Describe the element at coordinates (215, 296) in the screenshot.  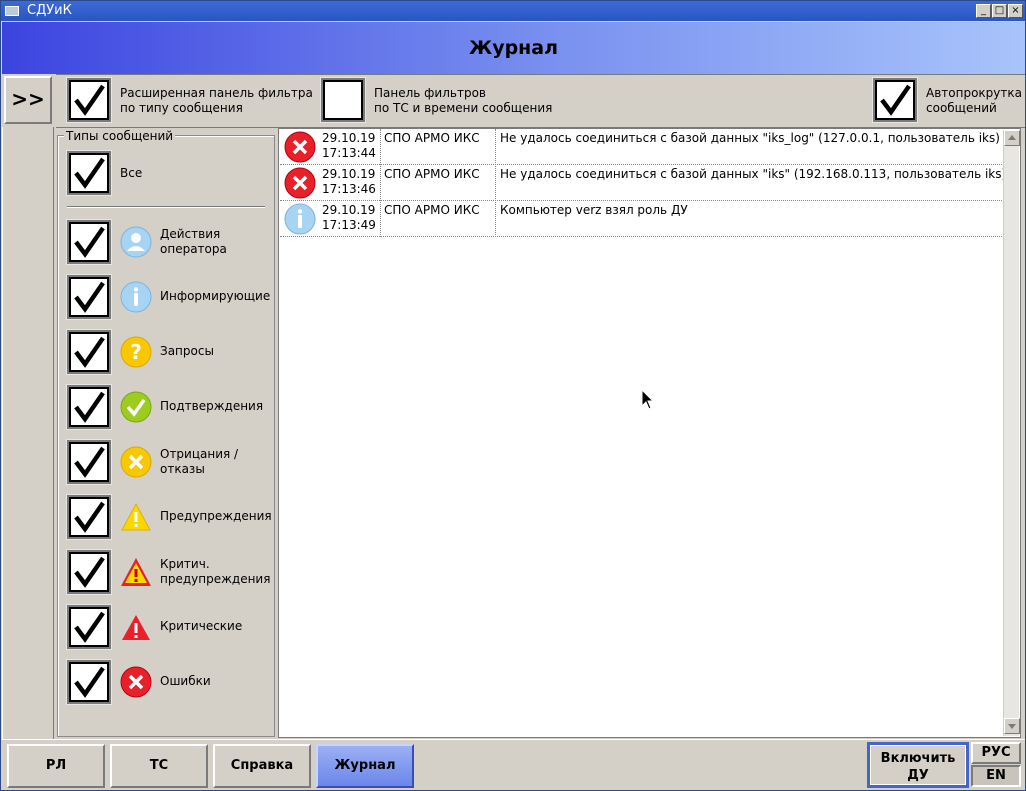
I see `type-label: Информирующие` at that location.